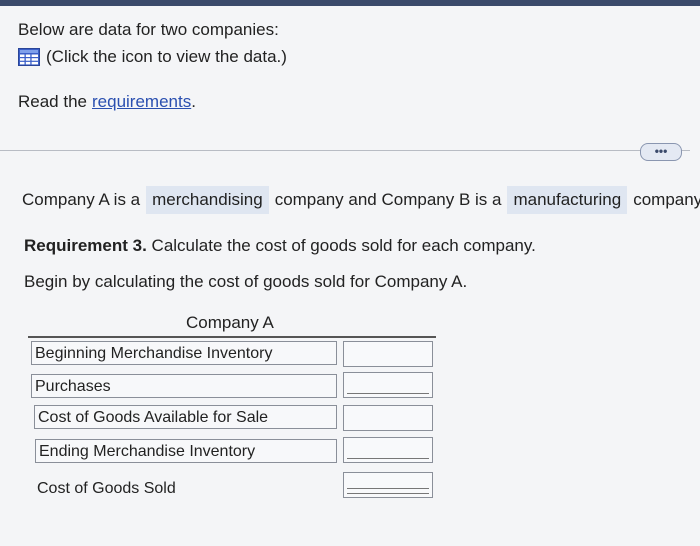 The width and height of the screenshot is (700, 546). What do you see at coordinates (207, 200) in the screenshot?
I see `highlight-merchandising: merchandising` at bounding box center [207, 200].